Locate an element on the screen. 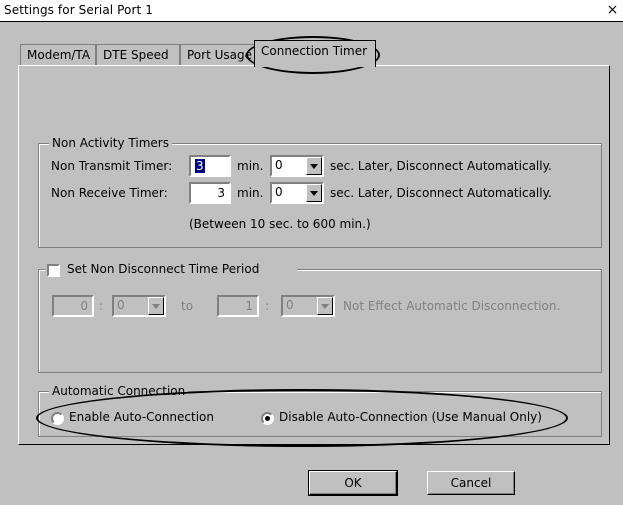 This screenshot has width=623, height=505. from-min-value: 0 is located at coordinates (121, 305).